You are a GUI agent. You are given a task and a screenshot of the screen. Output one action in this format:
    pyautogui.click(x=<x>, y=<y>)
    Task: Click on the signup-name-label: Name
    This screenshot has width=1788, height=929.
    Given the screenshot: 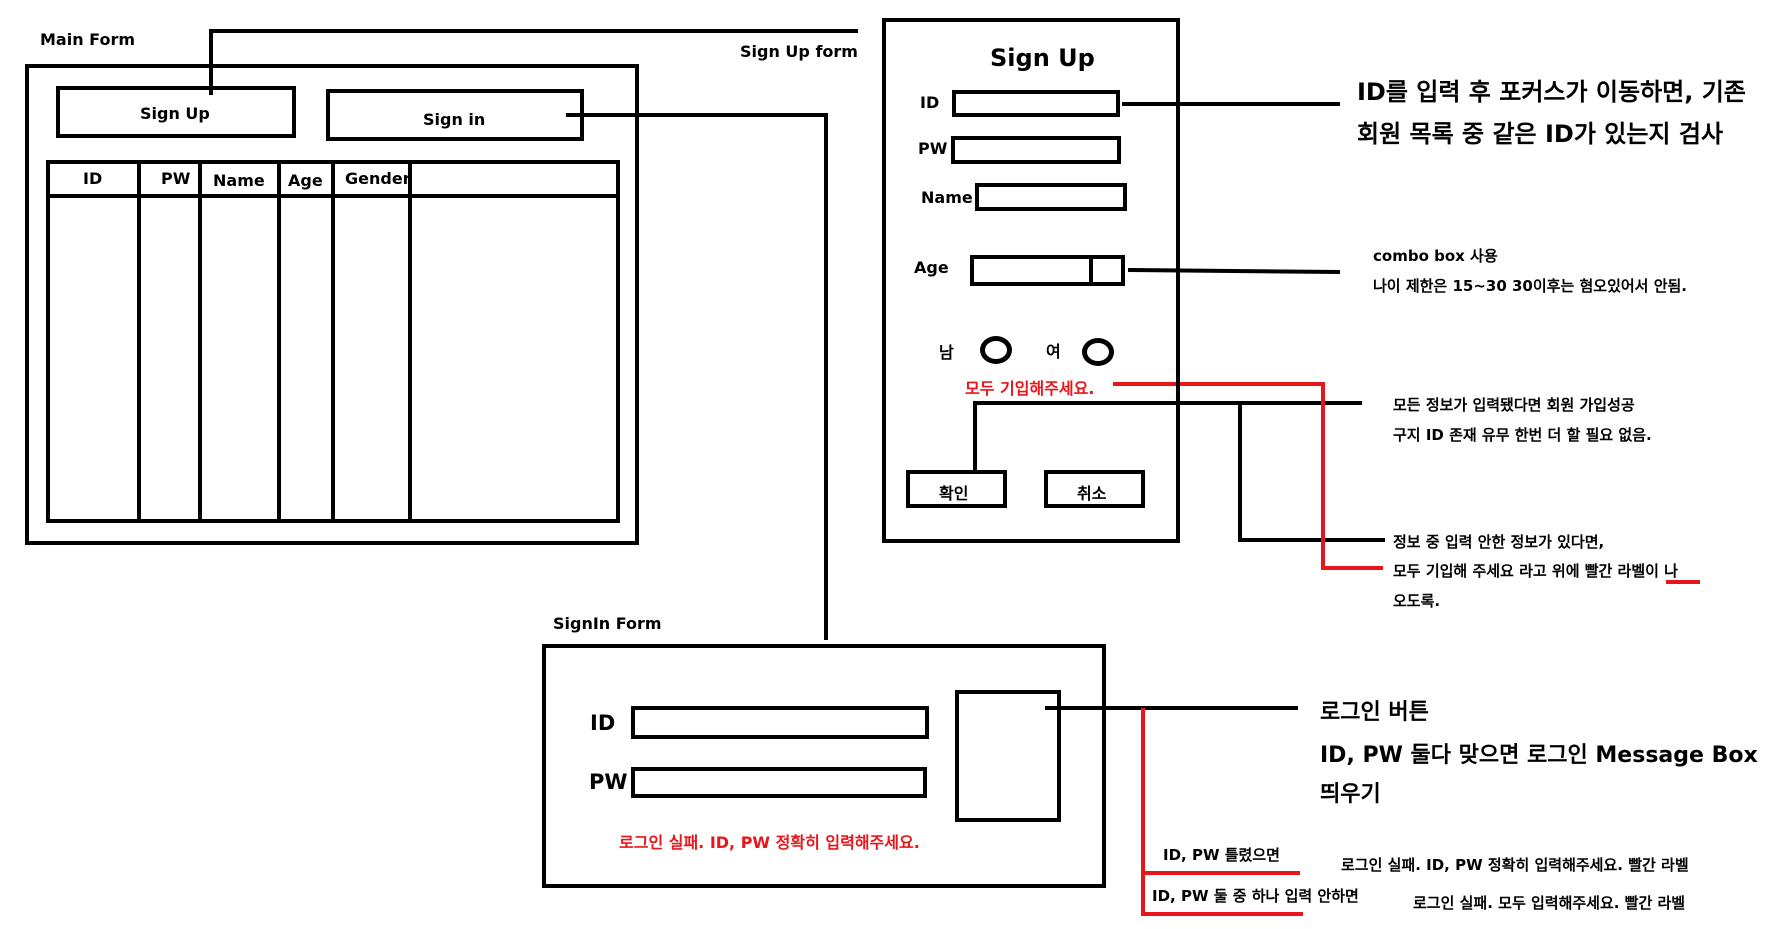 What is the action you would take?
    pyautogui.click(x=947, y=197)
    